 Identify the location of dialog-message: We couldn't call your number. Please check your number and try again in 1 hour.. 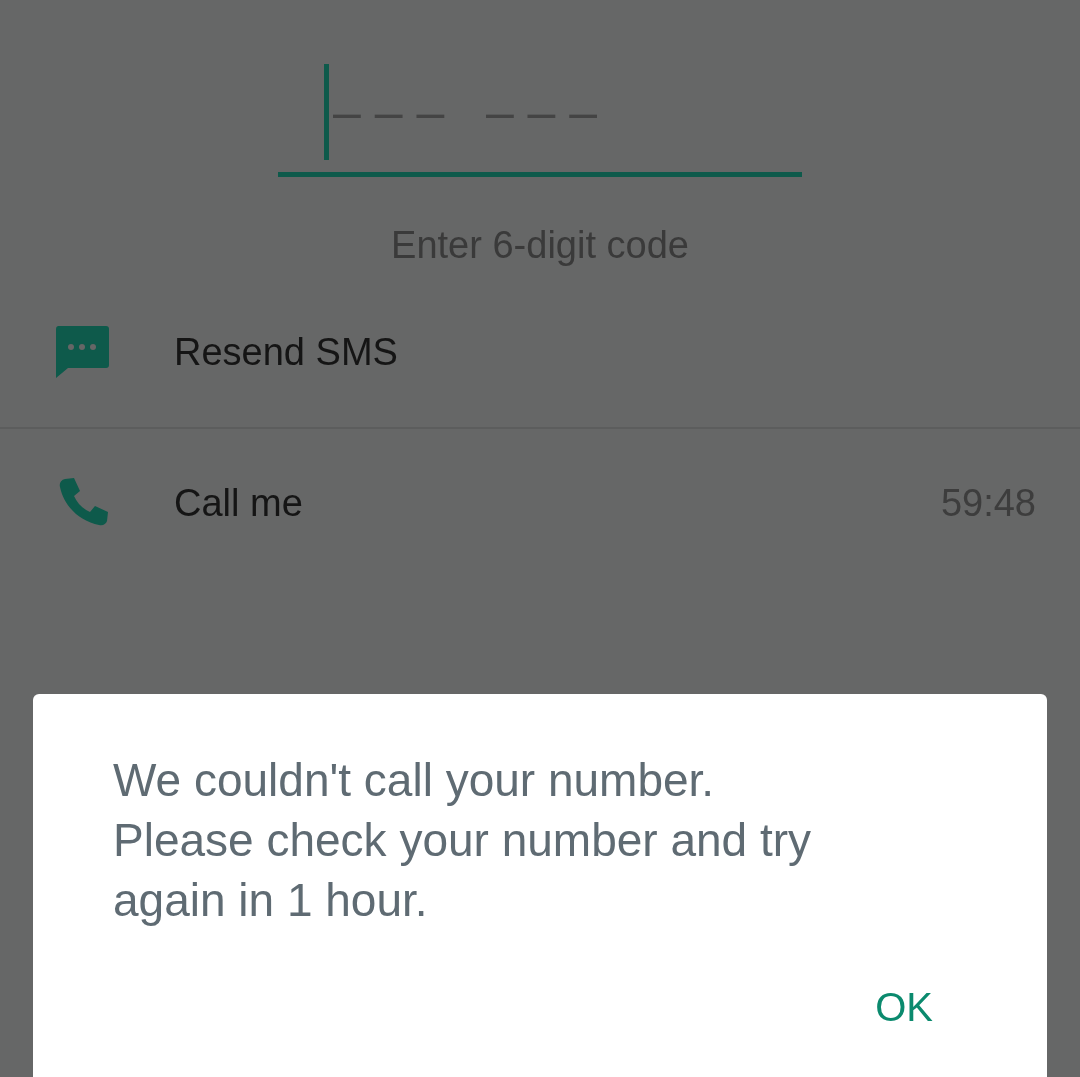
(463, 840).